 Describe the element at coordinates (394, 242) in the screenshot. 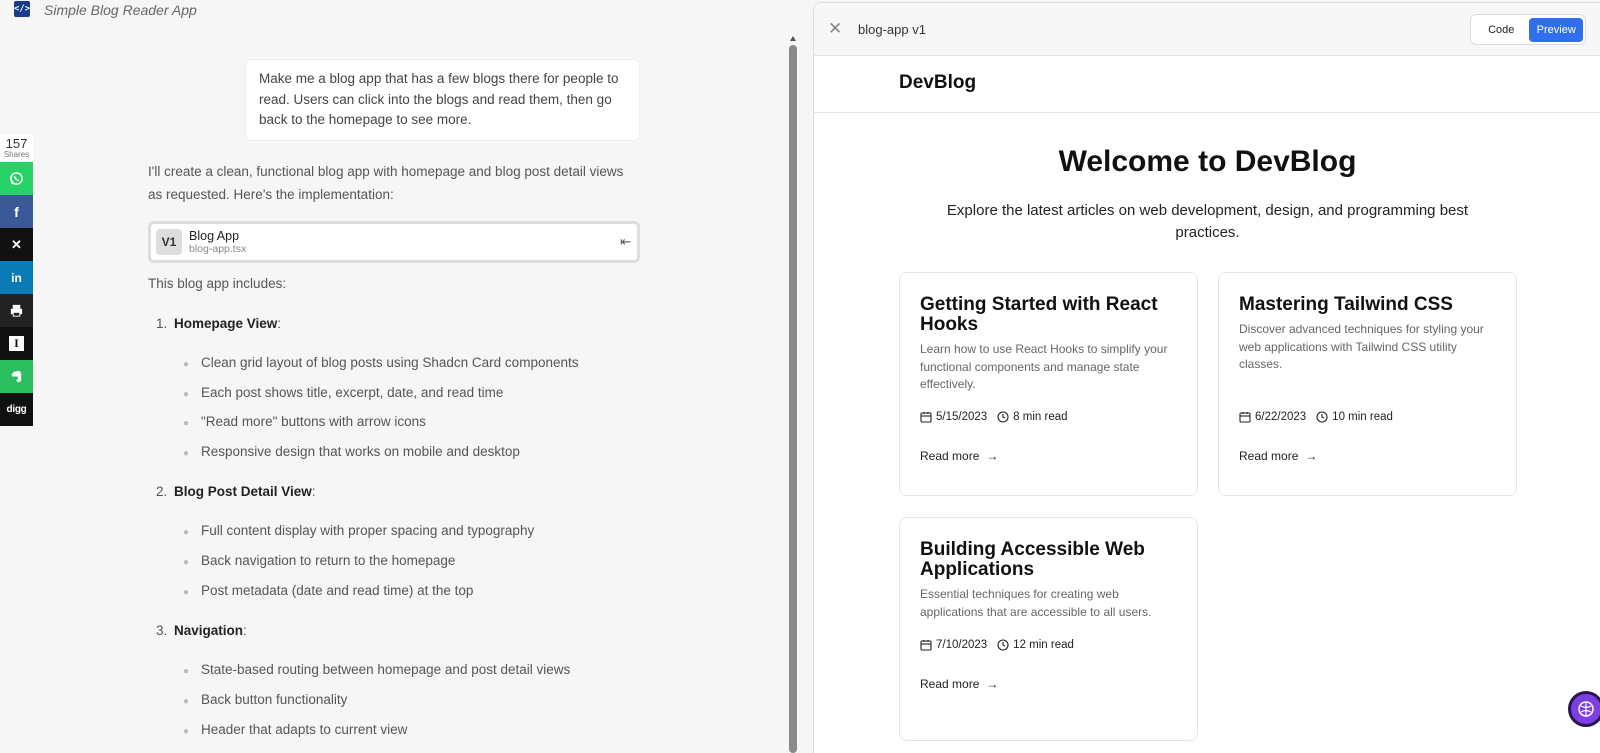

I see `artifact-card: V1 Blog App blog-app.tsx ⇤` at that location.